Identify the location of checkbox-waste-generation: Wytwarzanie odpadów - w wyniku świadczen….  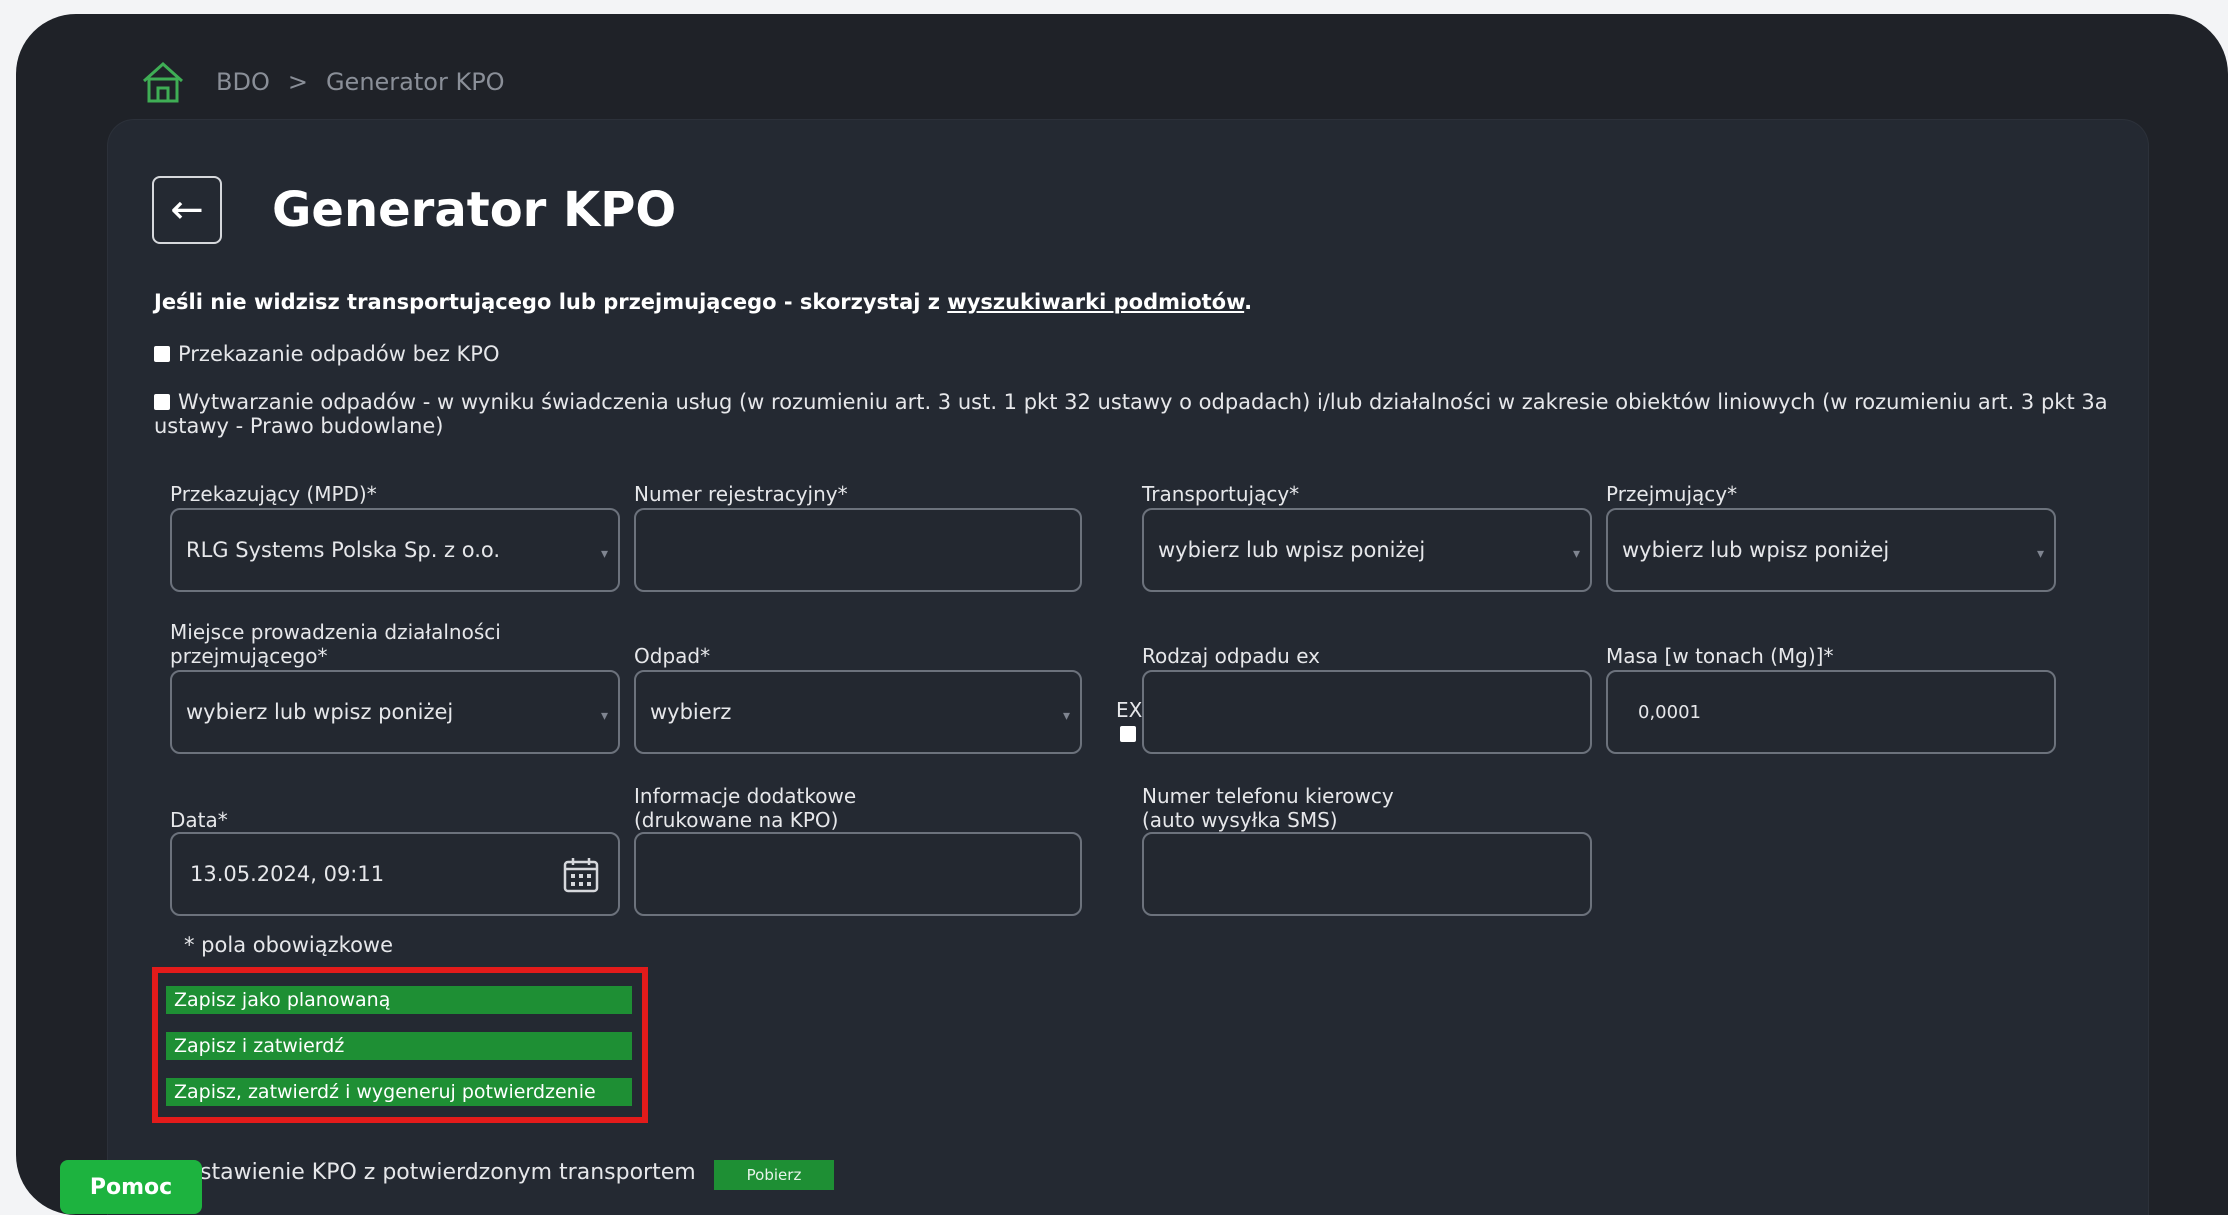
(1149, 414).